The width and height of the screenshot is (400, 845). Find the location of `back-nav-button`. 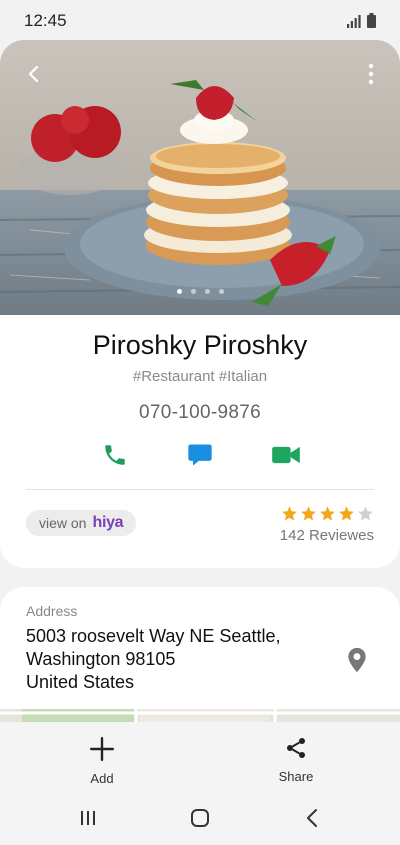

back-nav-button is located at coordinates (312, 818).